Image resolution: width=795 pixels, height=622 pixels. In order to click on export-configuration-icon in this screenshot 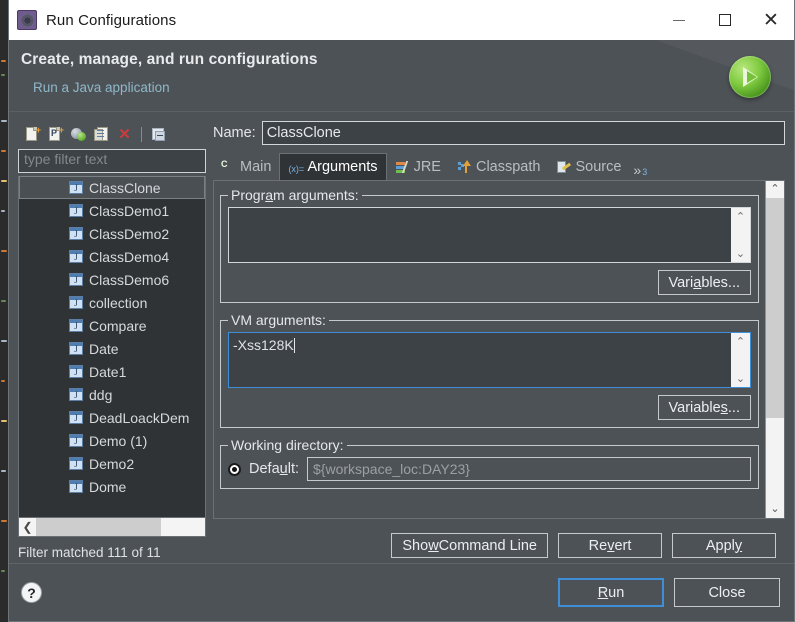, I will do `click(78, 134)`.